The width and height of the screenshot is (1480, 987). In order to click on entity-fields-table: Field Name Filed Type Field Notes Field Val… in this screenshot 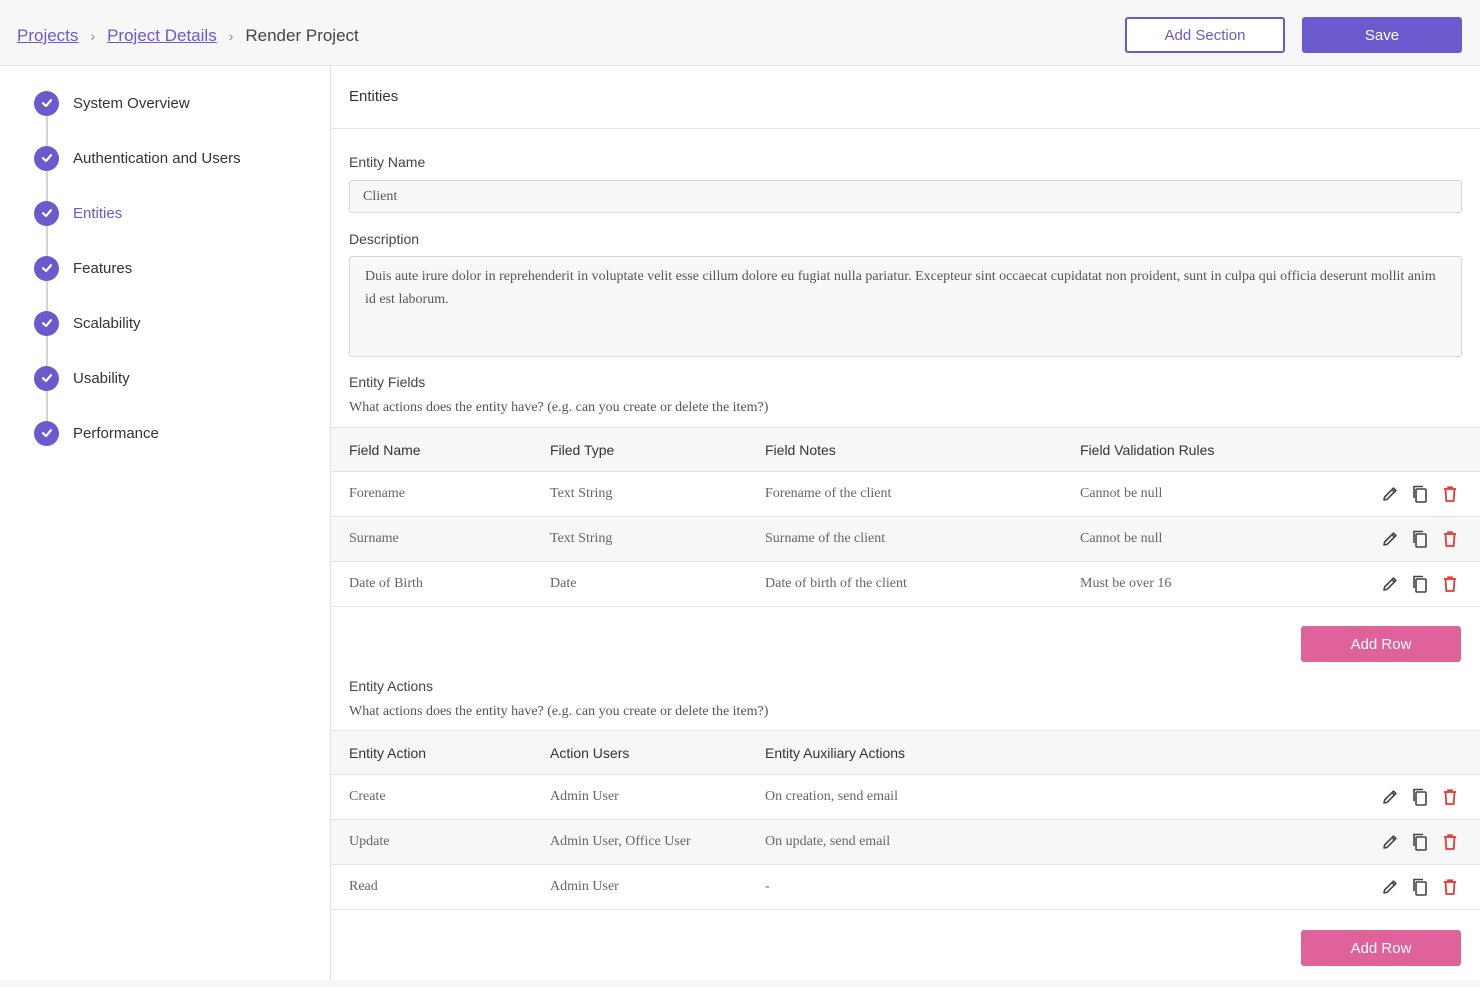, I will do `click(906, 517)`.